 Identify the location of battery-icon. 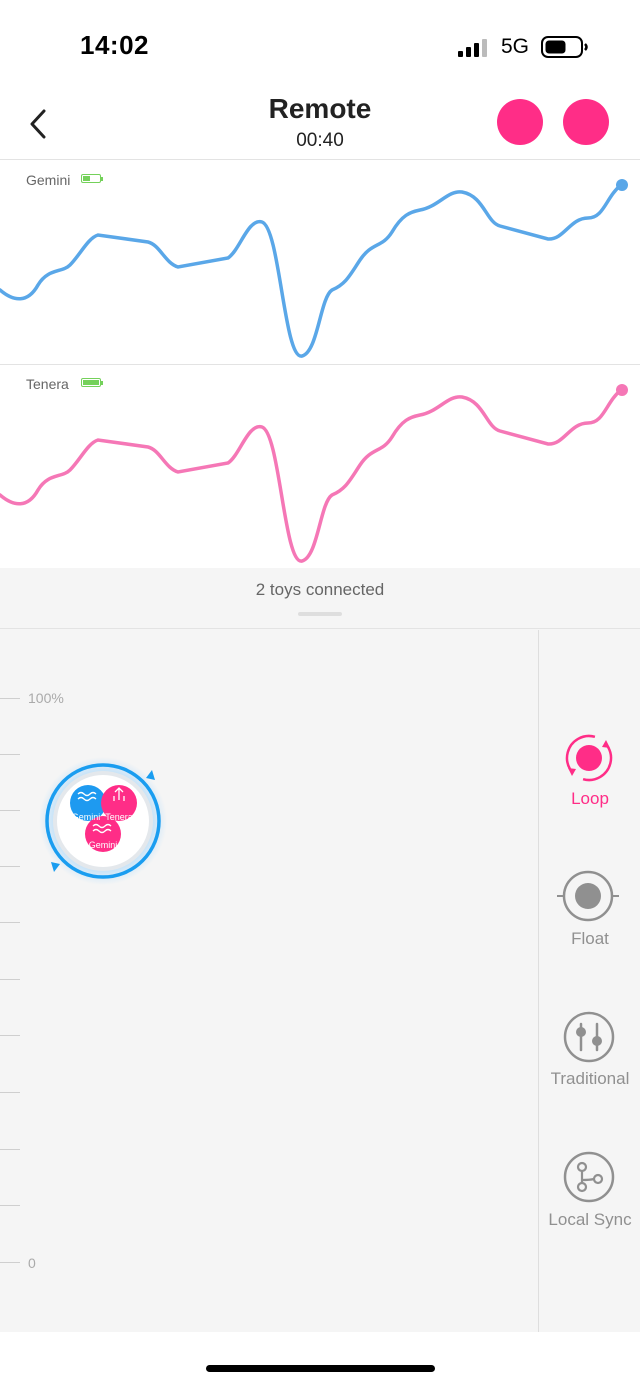
(564, 47).